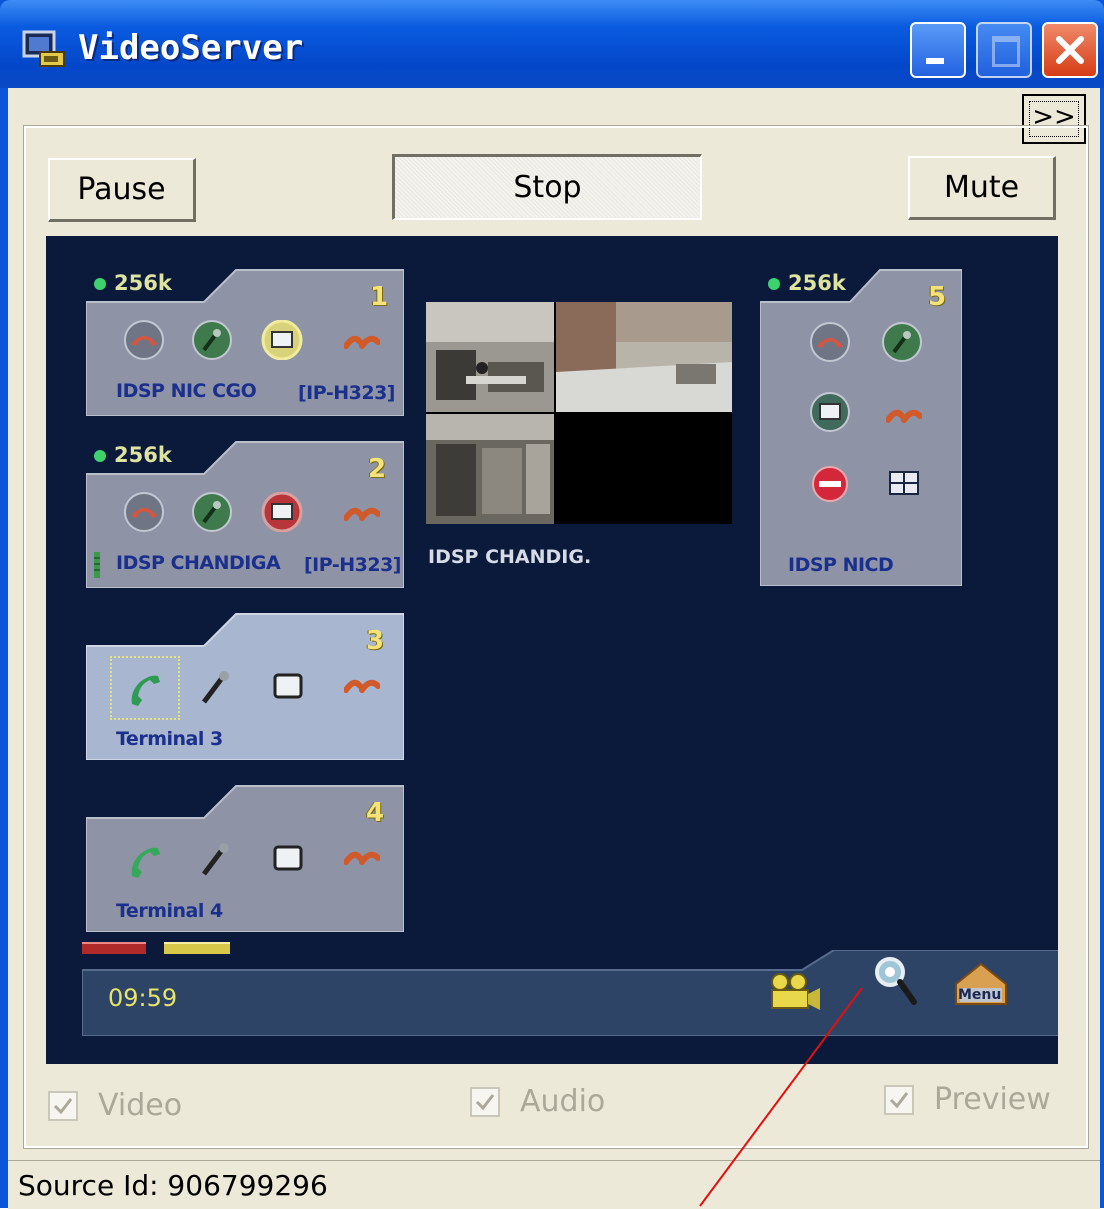 The image size is (1104, 1209). I want to click on maximize-icon, so click(1006, 51).